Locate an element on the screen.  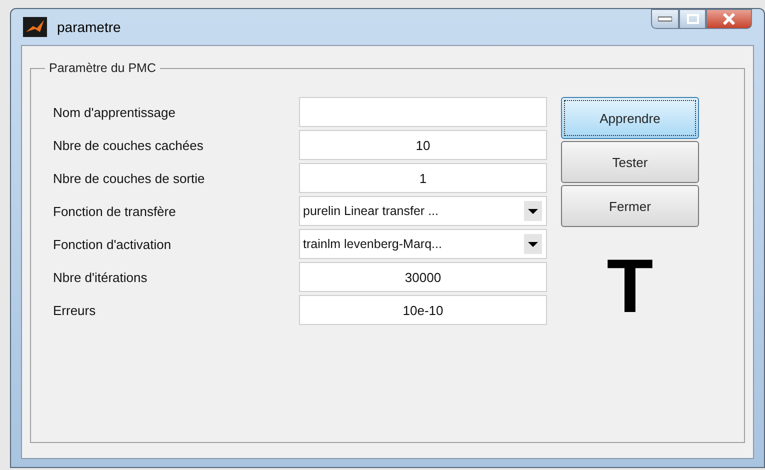
minimize-icon is located at coordinates (665, 19).